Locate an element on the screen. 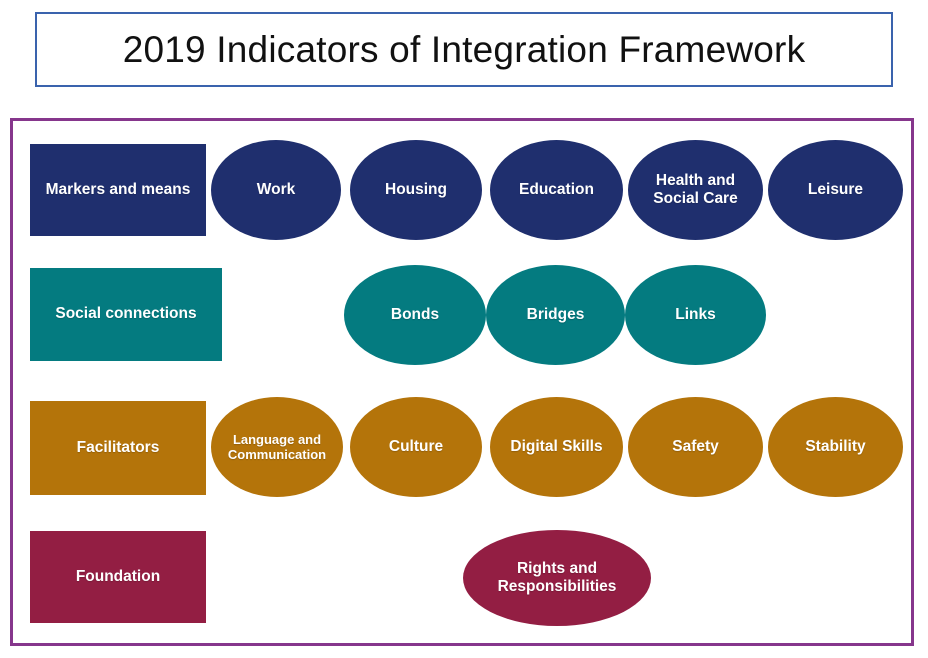 The image size is (928, 658). domain-label: Digital Skills is located at coordinates (556, 446).